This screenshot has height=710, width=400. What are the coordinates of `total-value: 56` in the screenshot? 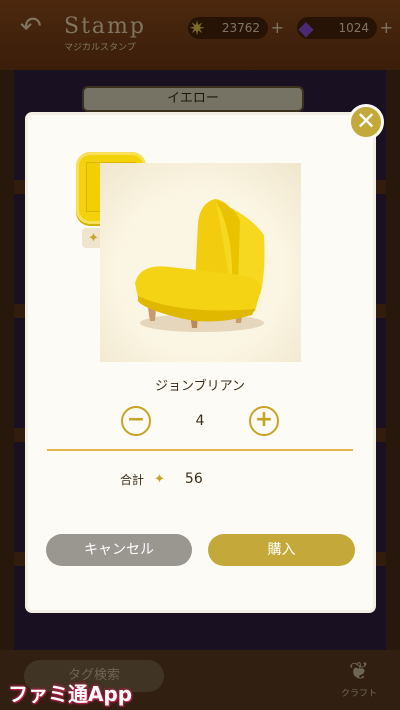 It's located at (193, 479).